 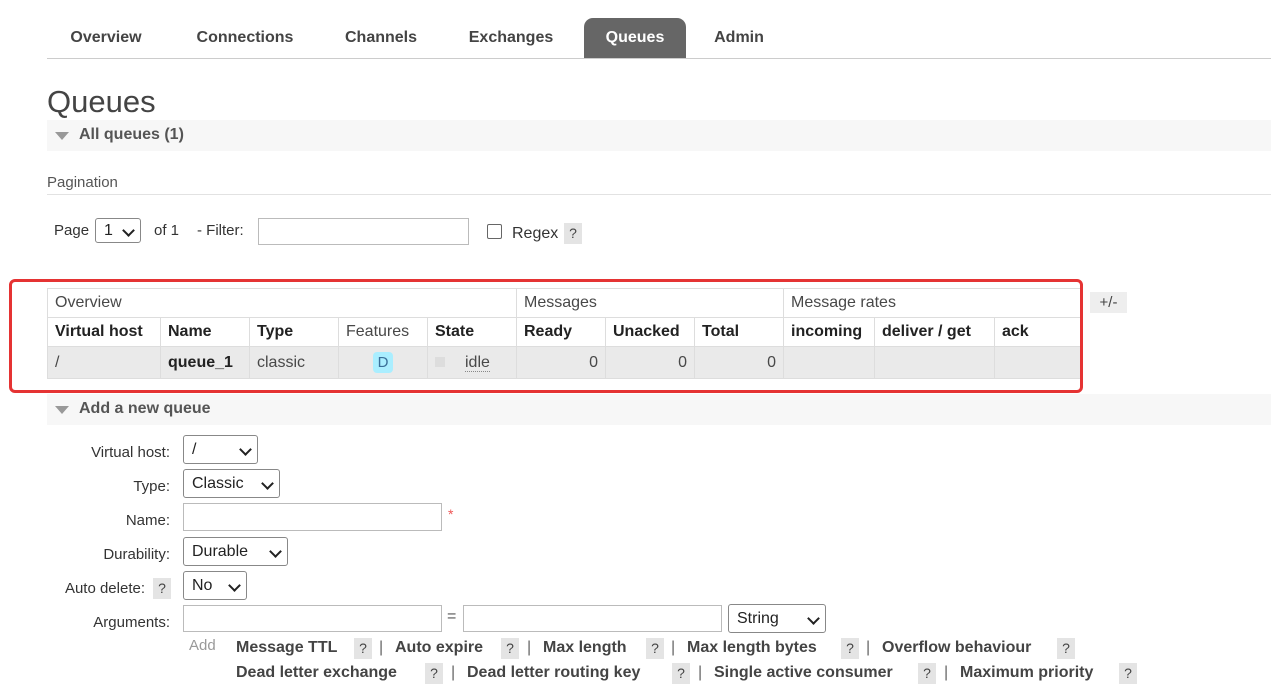 What do you see at coordinates (452, 616) in the screenshot?
I see `equals-sign: =` at bounding box center [452, 616].